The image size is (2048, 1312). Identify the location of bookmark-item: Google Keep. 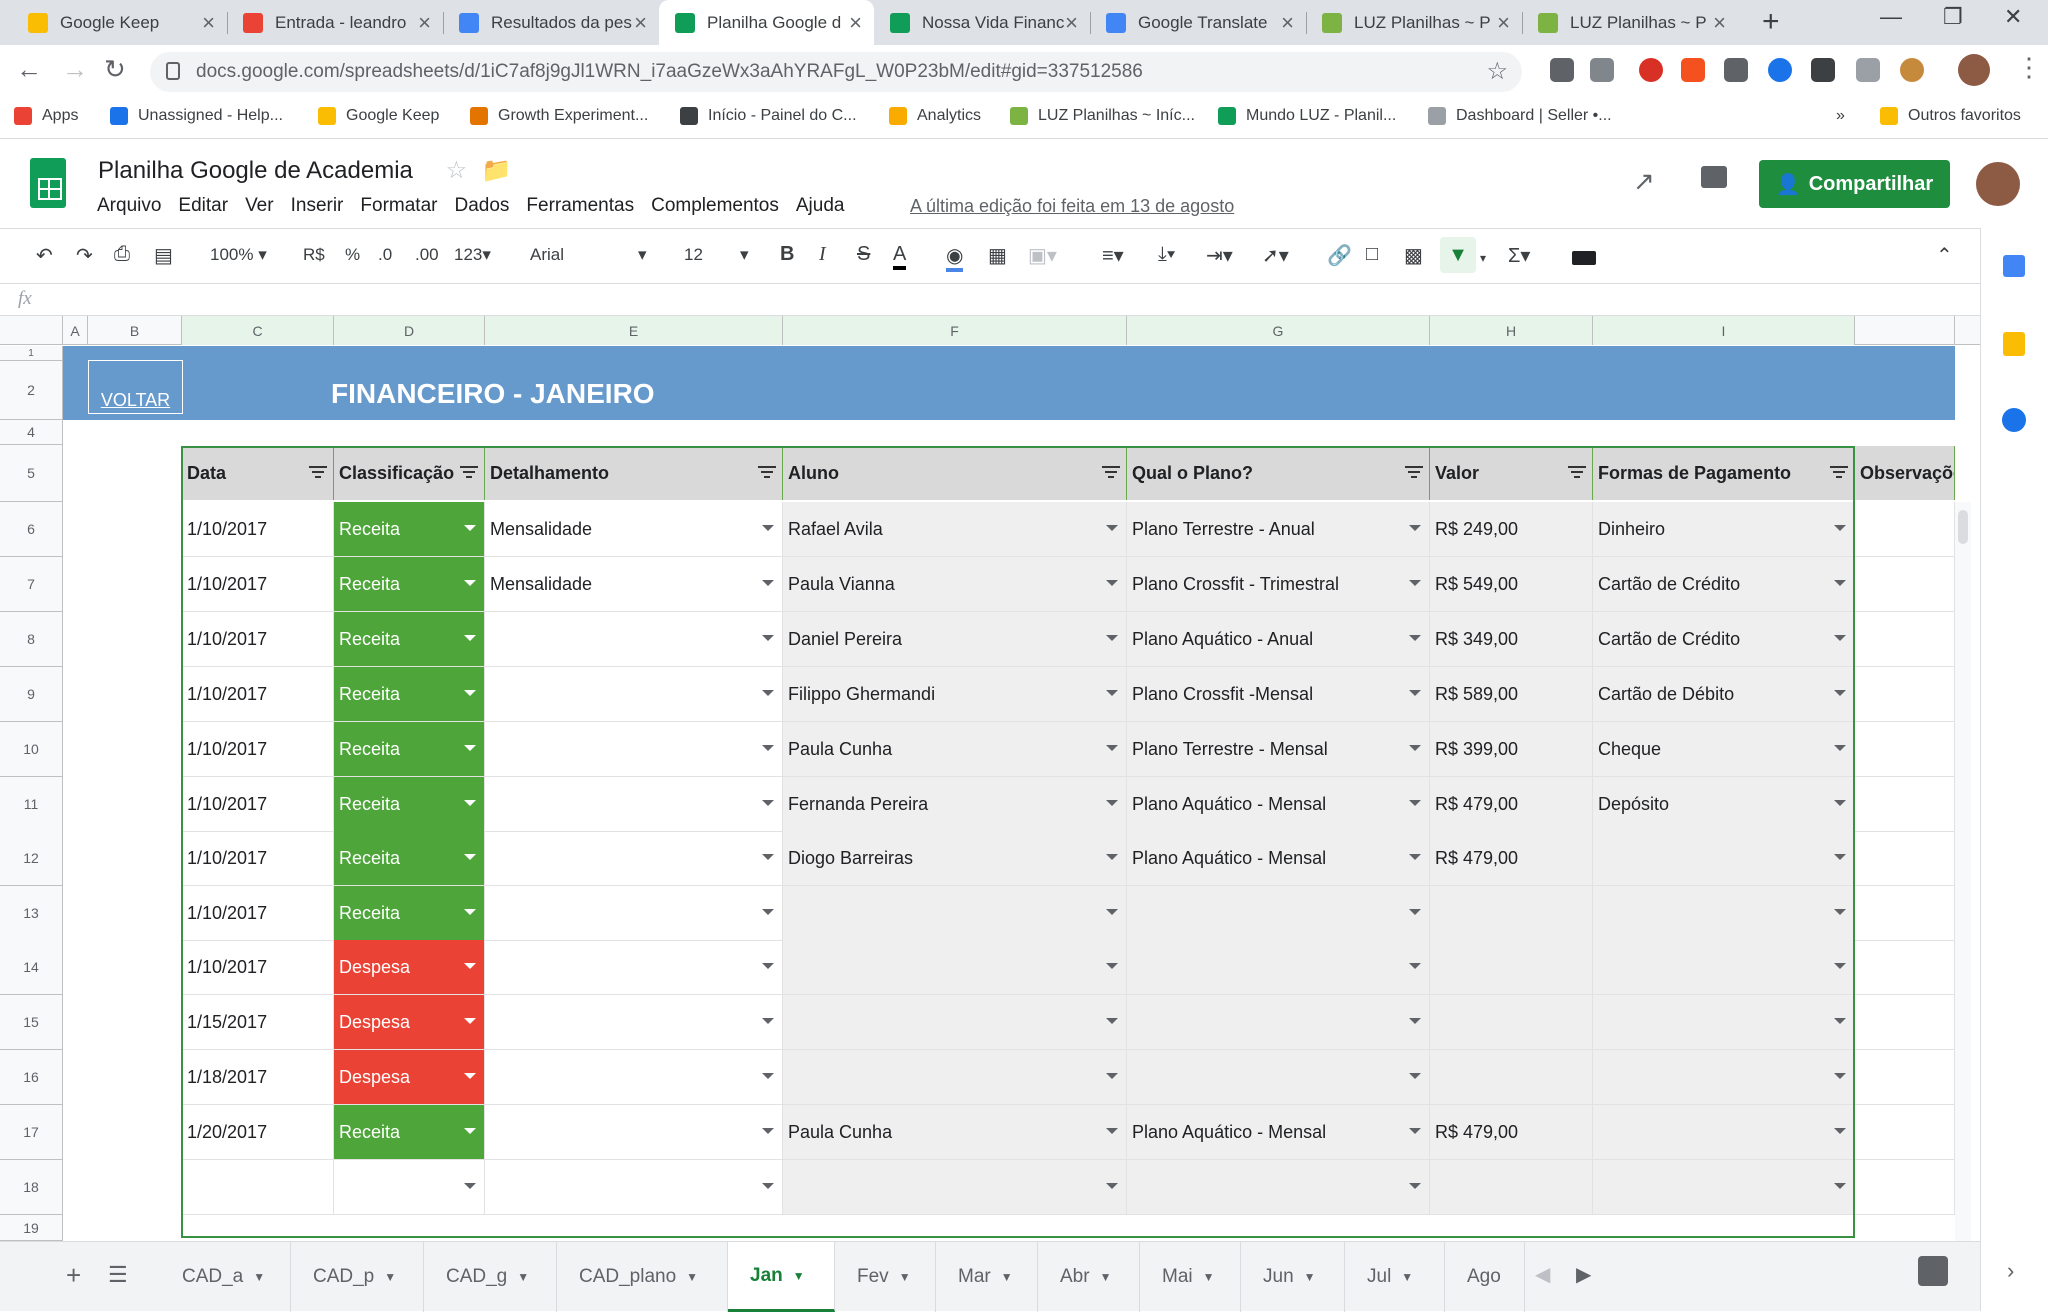
(378, 116).